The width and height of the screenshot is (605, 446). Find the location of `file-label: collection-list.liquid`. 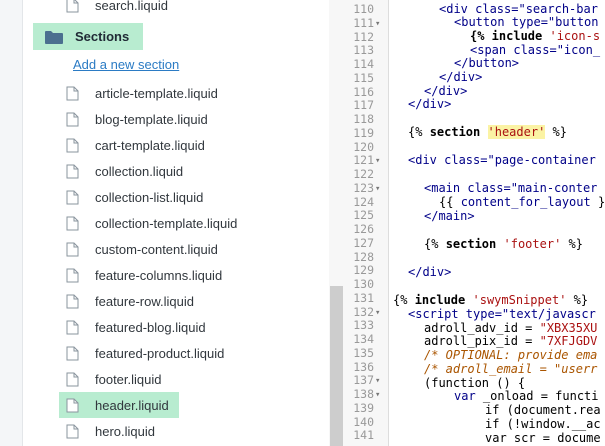

file-label: collection-list.liquid is located at coordinates (149, 197).